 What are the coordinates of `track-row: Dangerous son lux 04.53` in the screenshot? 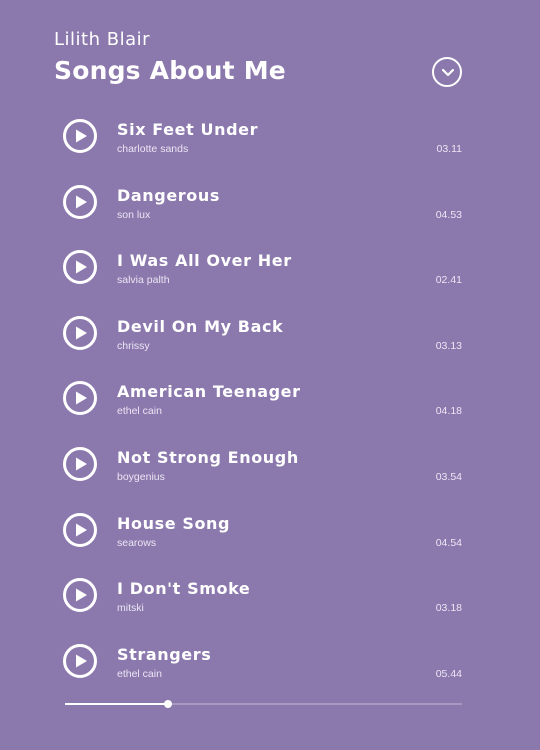 It's located at (262, 208).